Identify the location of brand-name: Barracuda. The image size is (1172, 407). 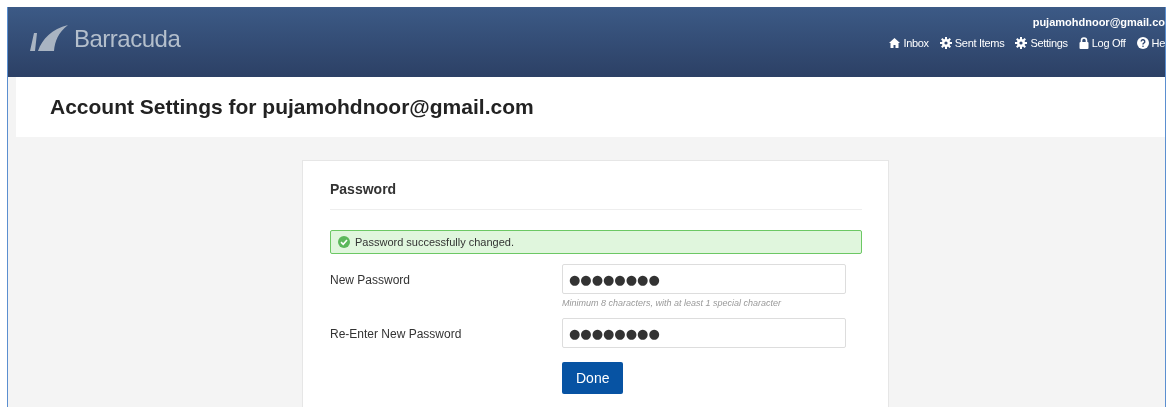
(127, 39).